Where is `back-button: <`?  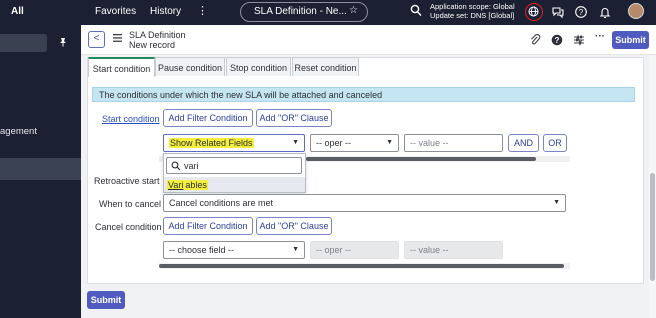 back-button: < is located at coordinates (96, 39).